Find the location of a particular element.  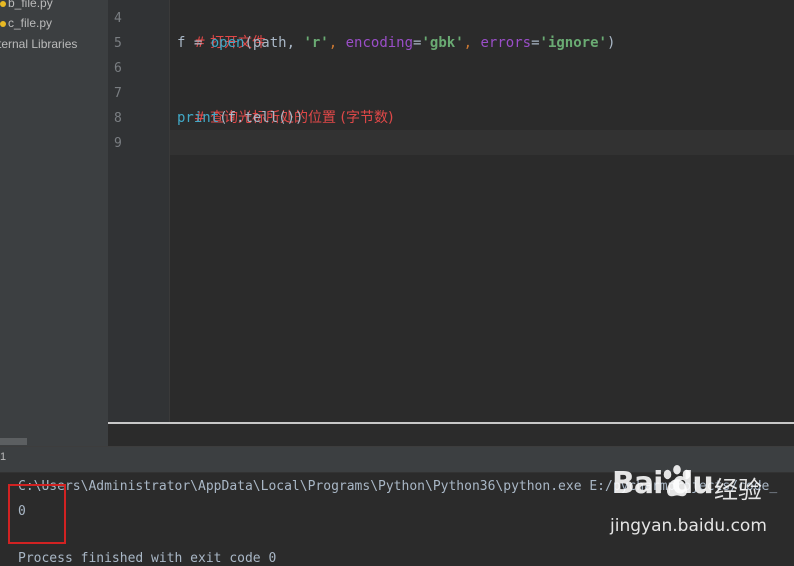

line-number: 7 is located at coordinates (118, 93).